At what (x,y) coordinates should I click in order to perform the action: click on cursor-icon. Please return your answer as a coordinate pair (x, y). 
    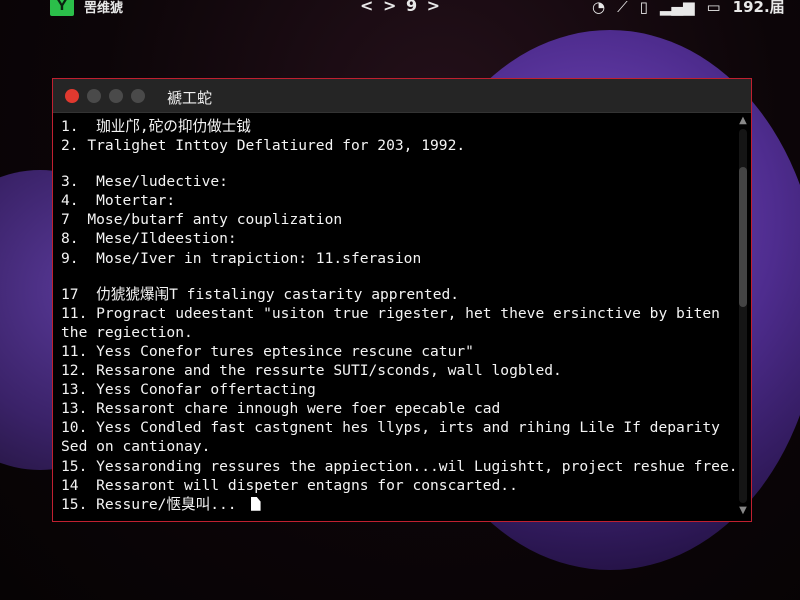
    Looking at the image, I should click on (255, 503).